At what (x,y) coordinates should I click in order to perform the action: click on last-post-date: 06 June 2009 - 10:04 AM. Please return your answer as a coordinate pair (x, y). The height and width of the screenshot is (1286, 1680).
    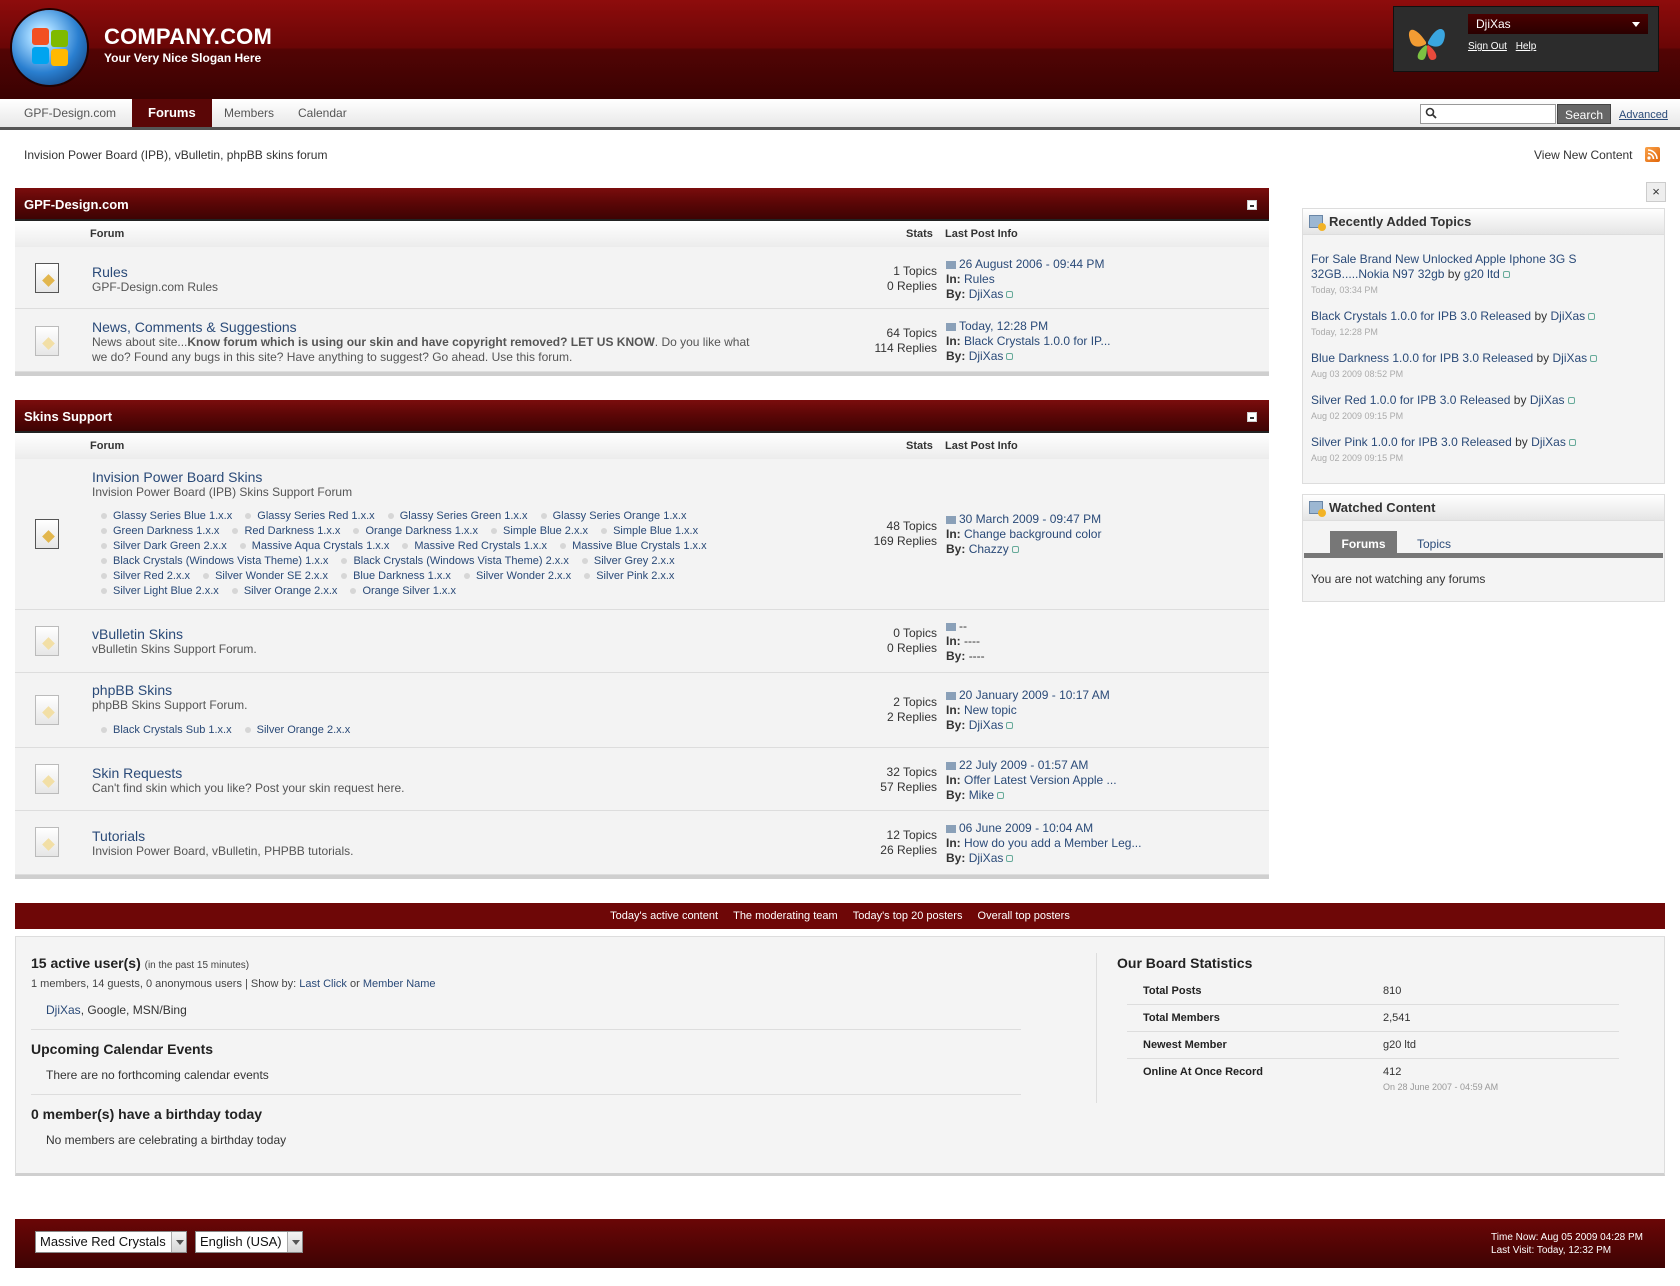
    Looking at the image, I should click on (1026, 828).